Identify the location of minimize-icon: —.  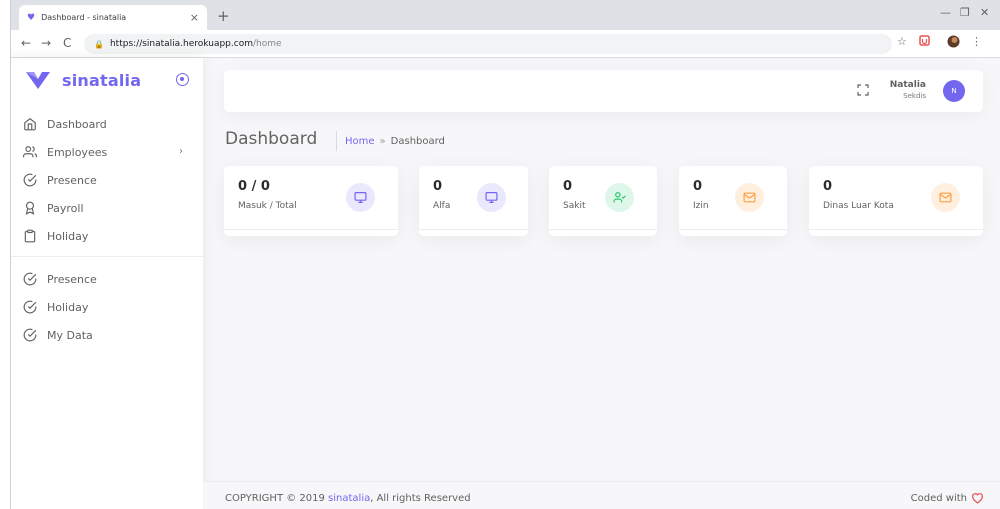
(945, 12).